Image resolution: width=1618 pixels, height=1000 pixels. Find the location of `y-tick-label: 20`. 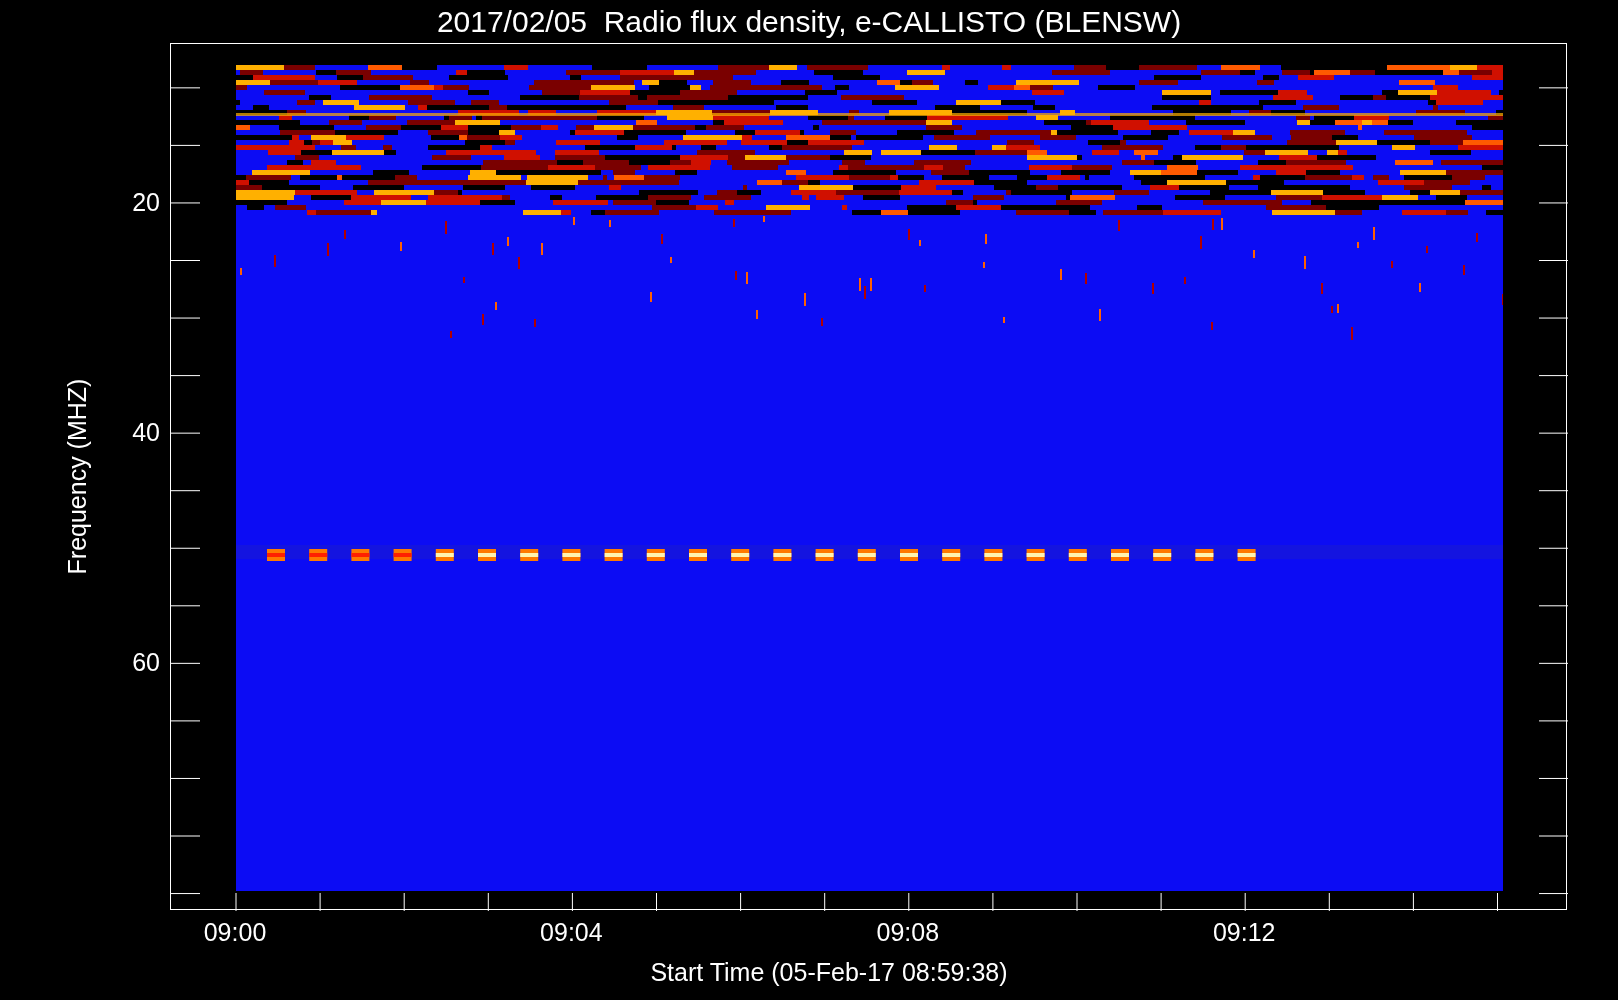

y-tick-label: 20 is located at coordinates (146, 202).